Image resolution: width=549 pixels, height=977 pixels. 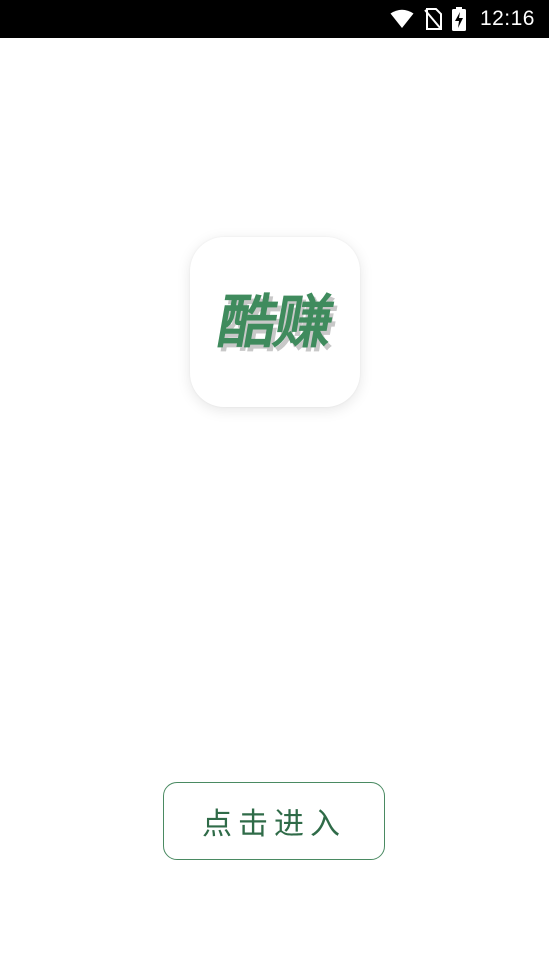 What do you see at coordinates (507, 18) in the screenshot?
I see `status-time: 12:16` at bounding box center [507, 18].